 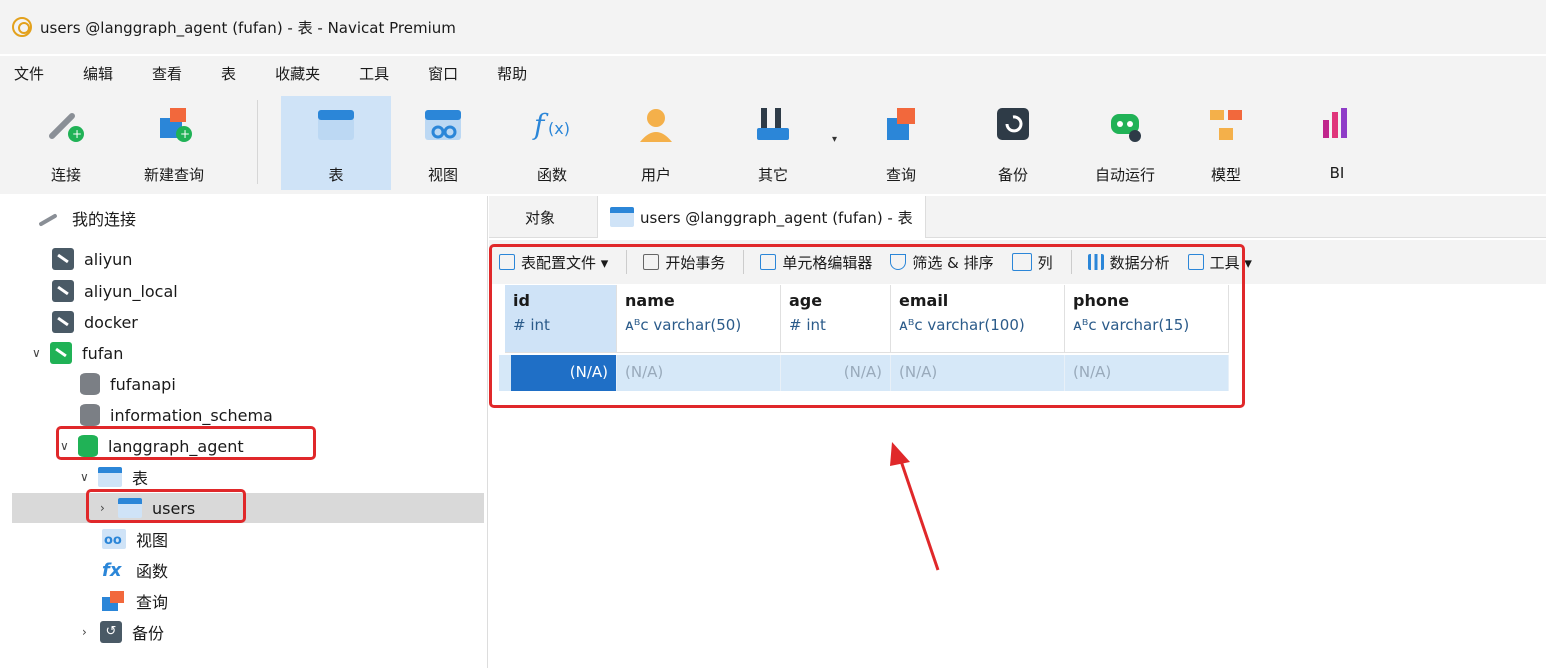 What do you see at coordinates (66, 124) in the screenshot?
I see `plug-icon: +` at bounding box center [66, 124].